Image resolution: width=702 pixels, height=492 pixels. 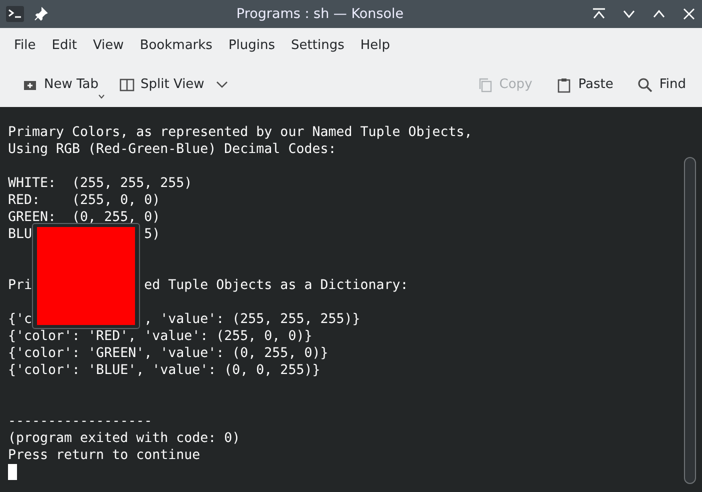 I want to click on terminal-line: {'color': 'BLUE', 'value': (0, 0, 255)}, so click(x=164, y=370).